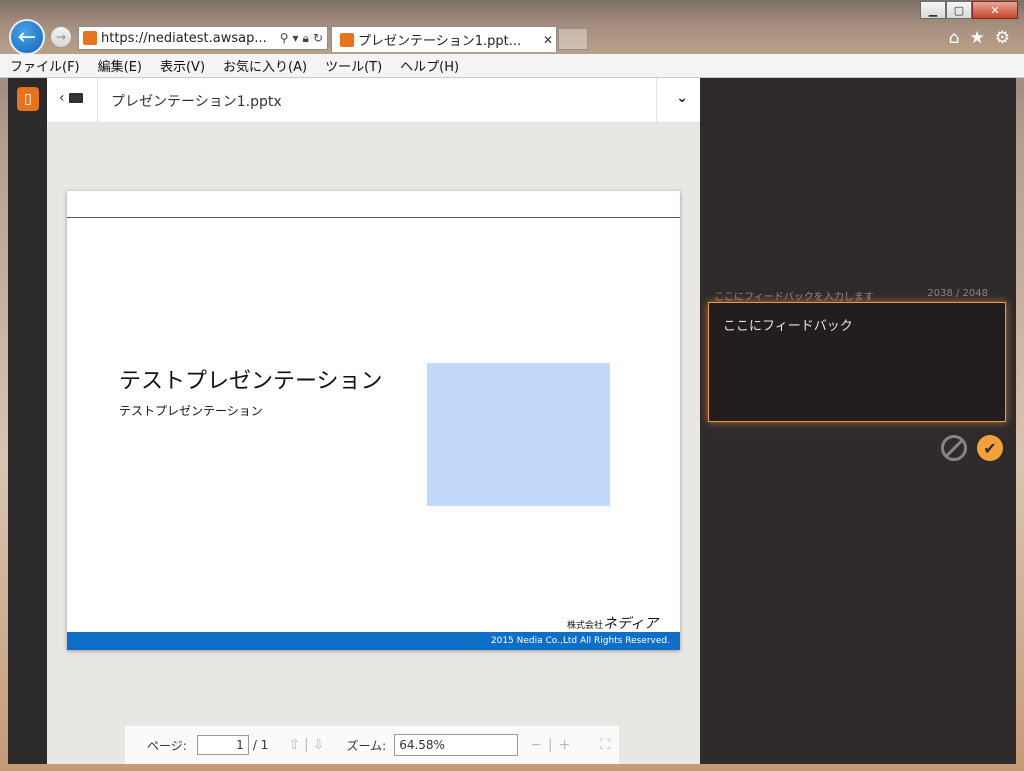 The width and height of the screenshot is (1024, 771). I want to click on page-input: 1, so click(222, 745).